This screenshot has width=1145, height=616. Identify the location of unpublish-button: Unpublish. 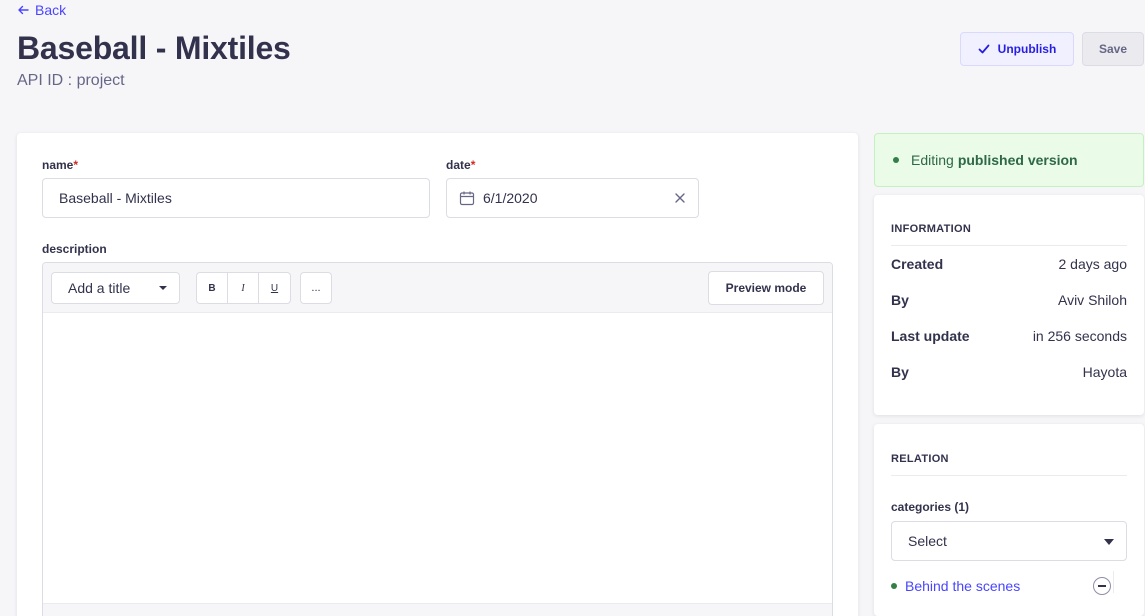
(1017, 49).